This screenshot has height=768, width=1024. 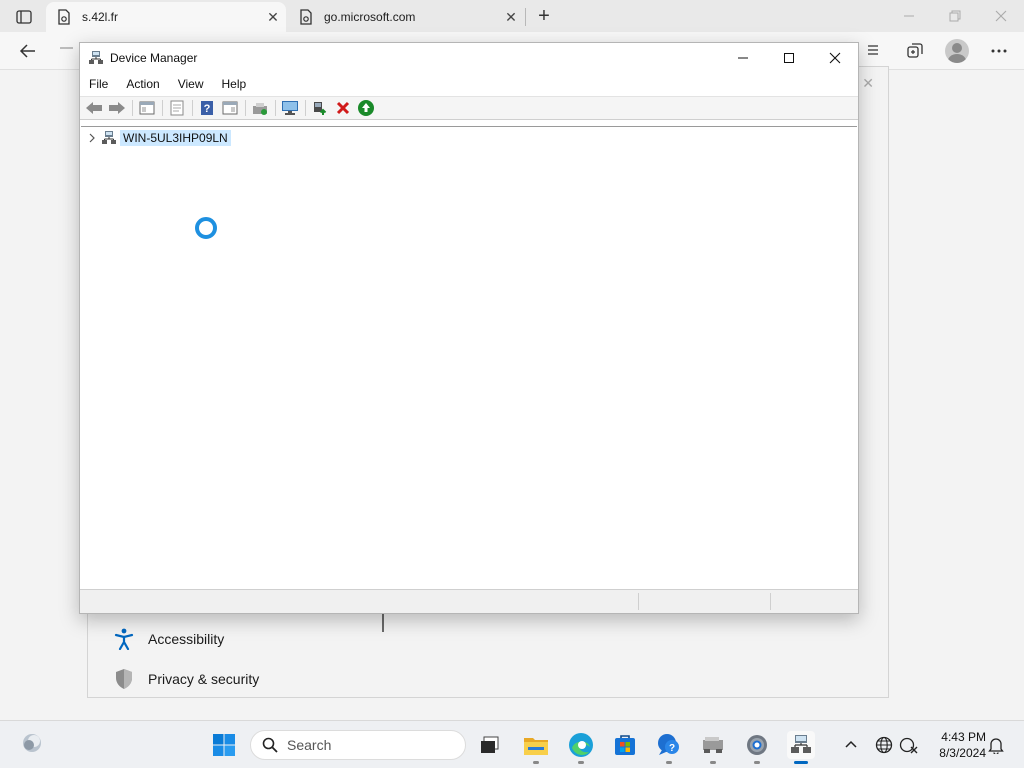 I want to click on menu-view: View, so click(x=191, y=84).